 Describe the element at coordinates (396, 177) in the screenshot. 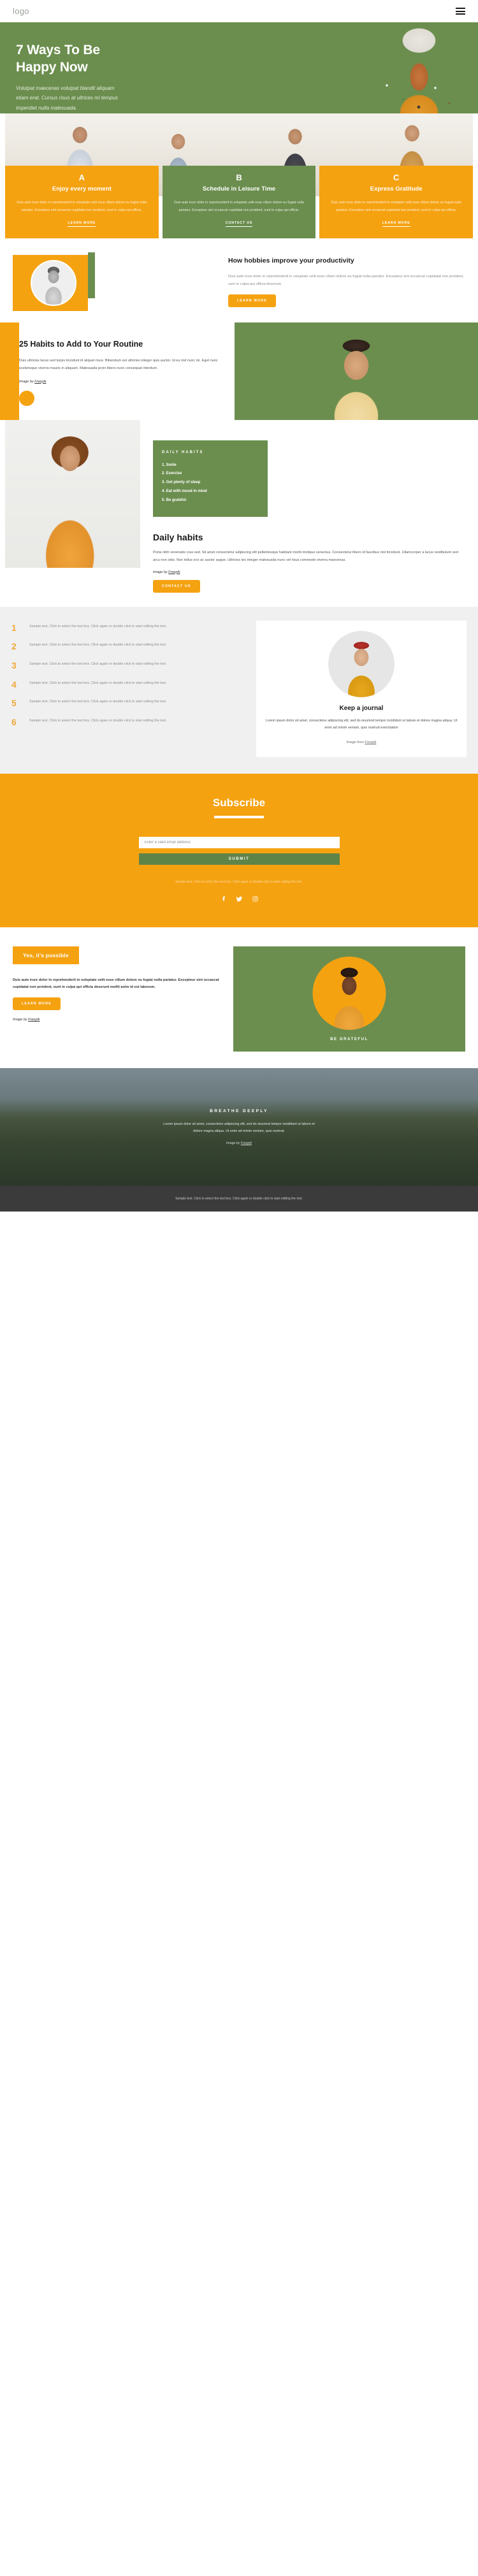

I see `abc-letter: C` at that location.